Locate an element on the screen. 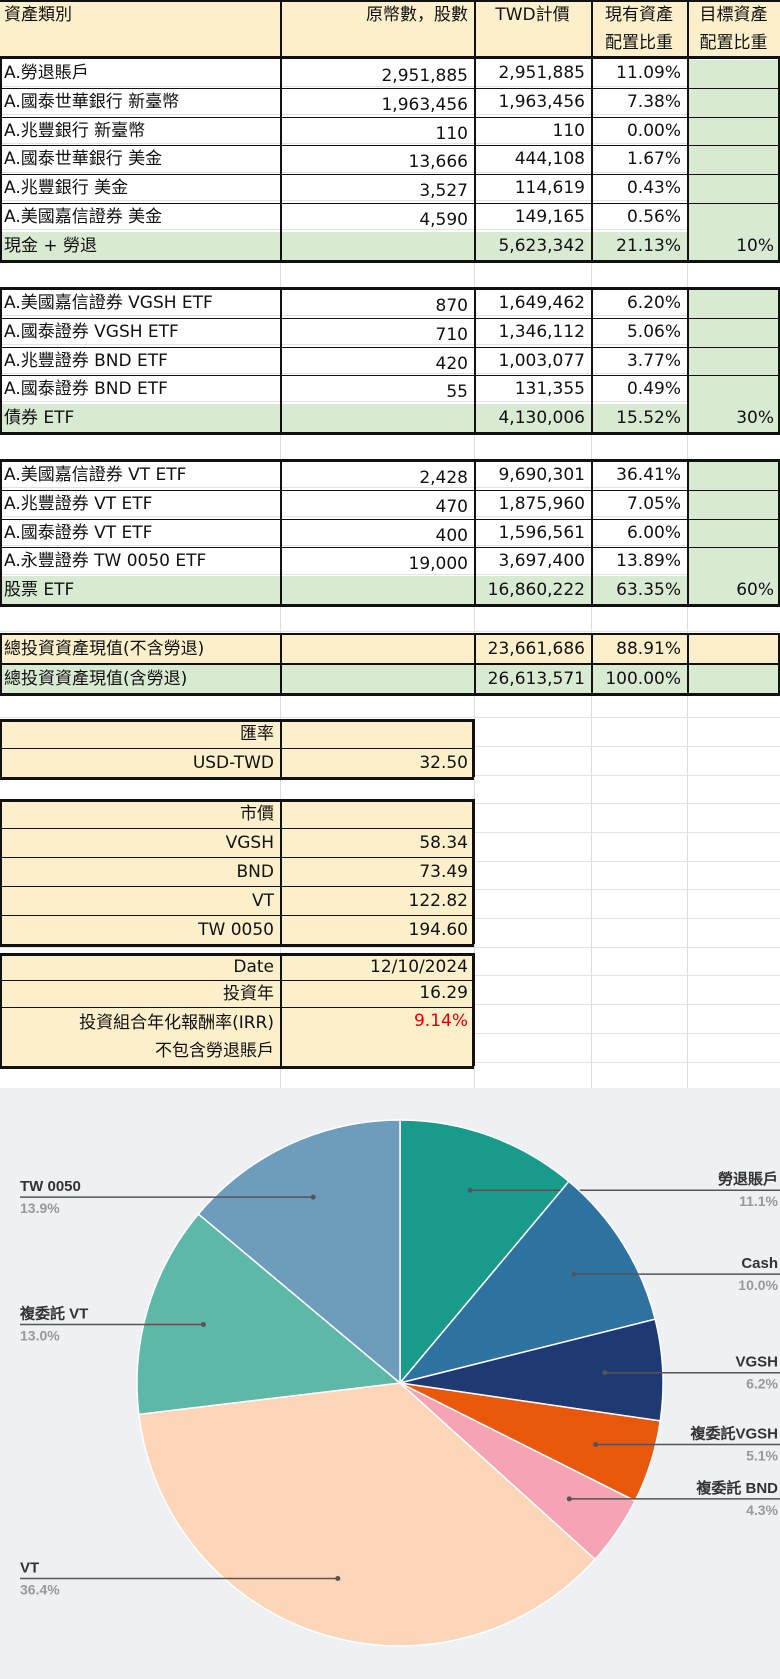  asset-pct: 6.20% is located at coordinates (639, 303).